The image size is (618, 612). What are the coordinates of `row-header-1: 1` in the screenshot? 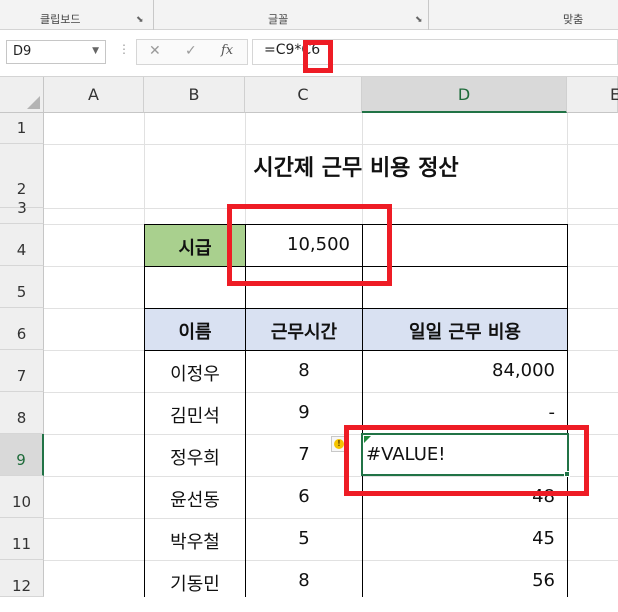 It's located at (22, 128).